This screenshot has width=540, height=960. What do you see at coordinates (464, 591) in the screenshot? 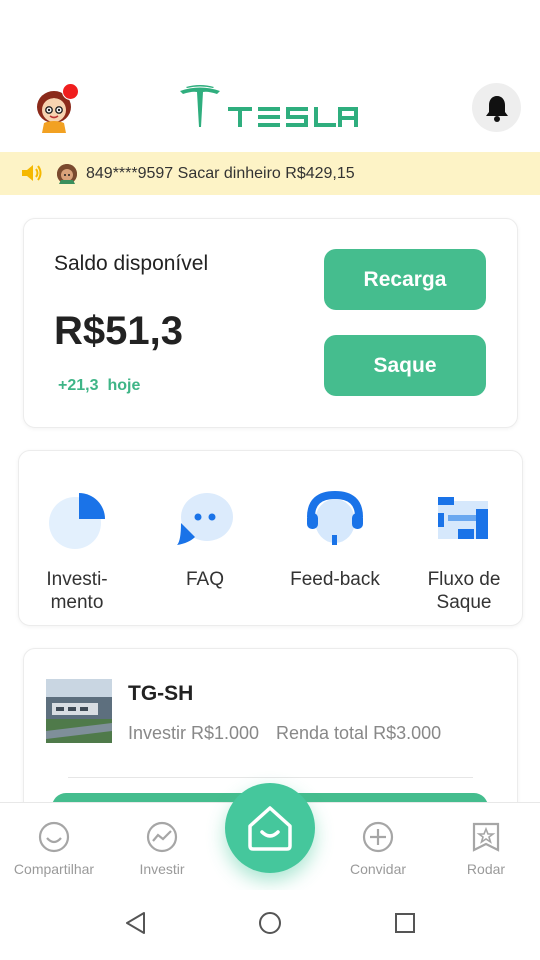
I see `menu-label-withdraw-flow: Fluxo de Saque` at bounding box center [464, 591].